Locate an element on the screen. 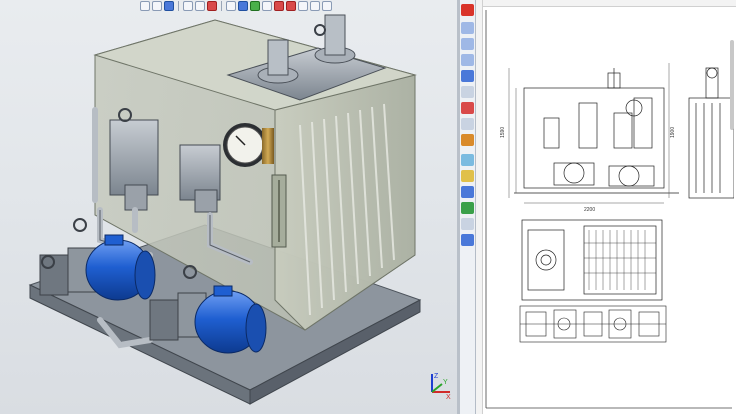  zoom-in-icon is located at coordinates (467, 28).